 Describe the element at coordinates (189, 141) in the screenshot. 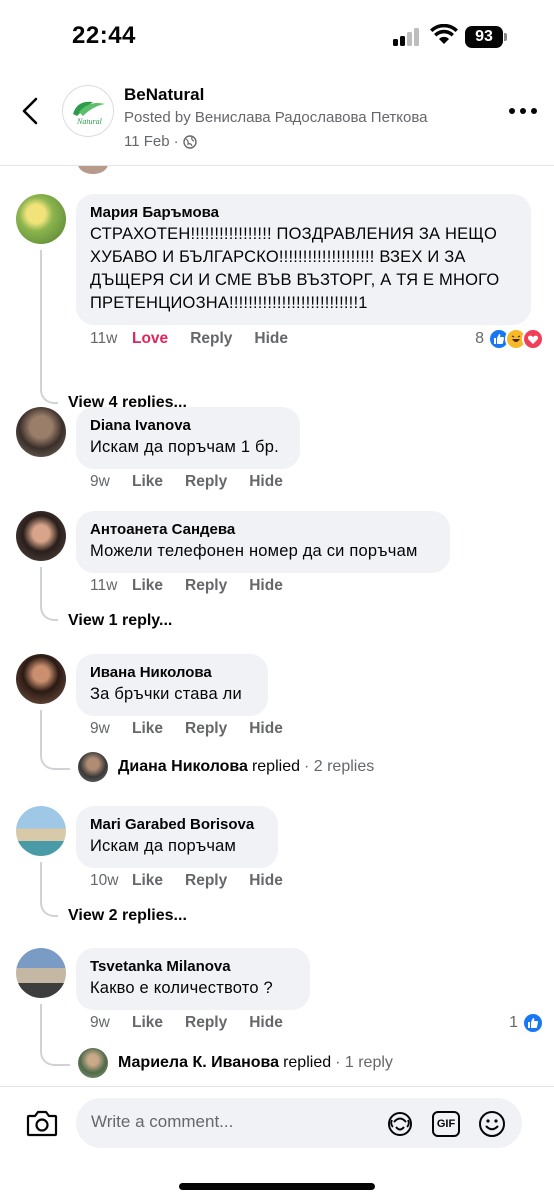

I see `globe-icon` at that location.